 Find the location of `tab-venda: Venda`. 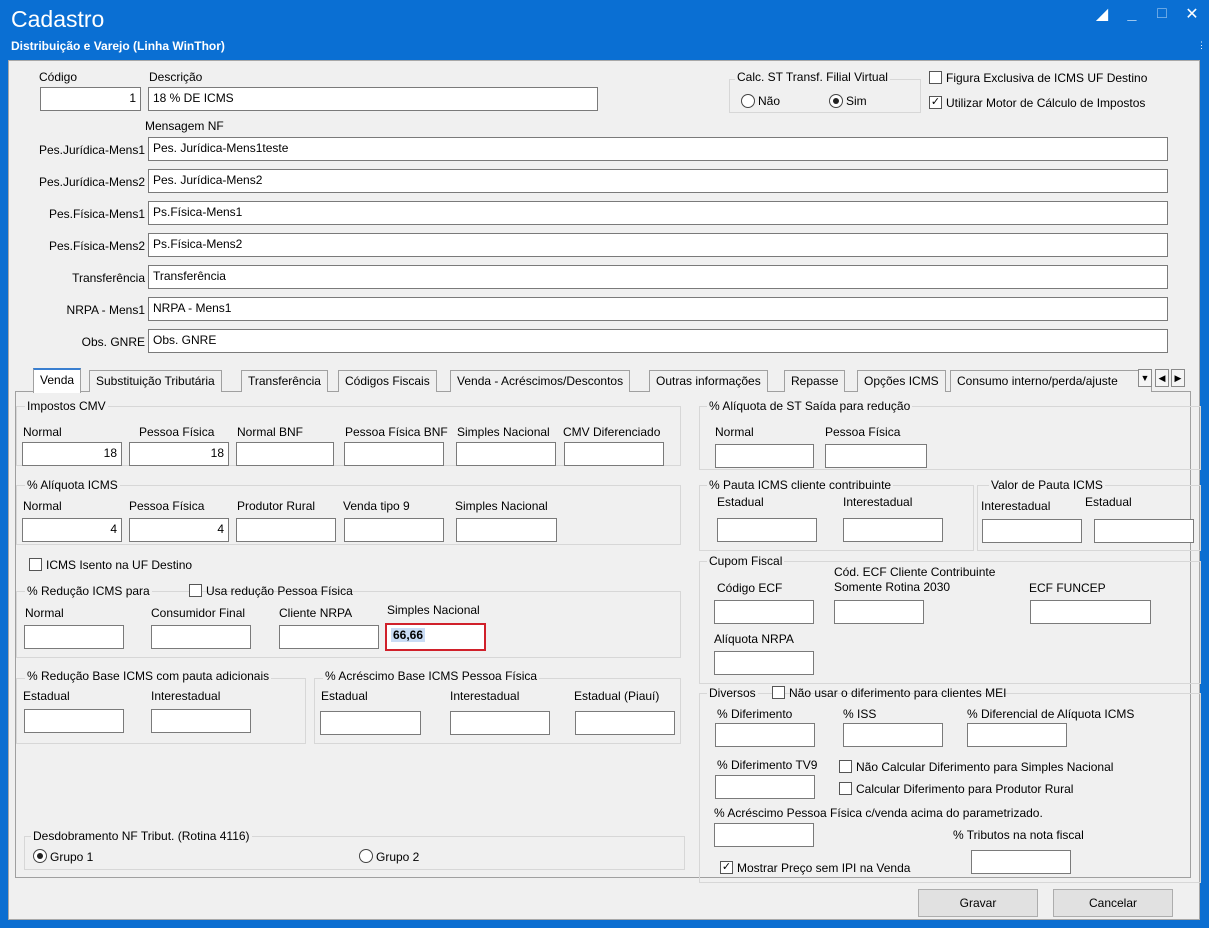

tab-venda: Venda is located at coordinates (57, 380).